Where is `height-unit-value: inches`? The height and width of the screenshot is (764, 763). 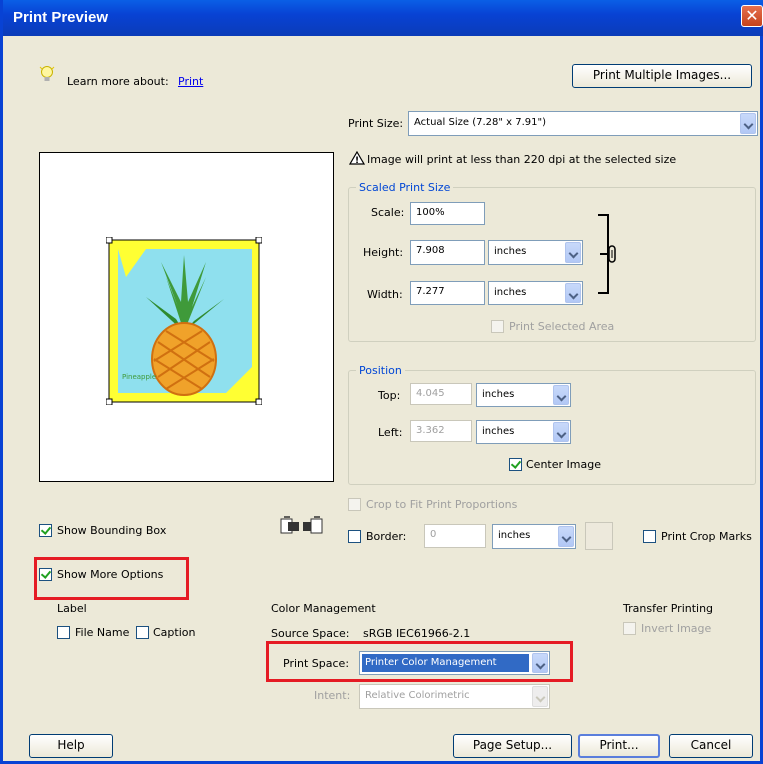
height-unit-value: inches is located at coordinates (510, 251).